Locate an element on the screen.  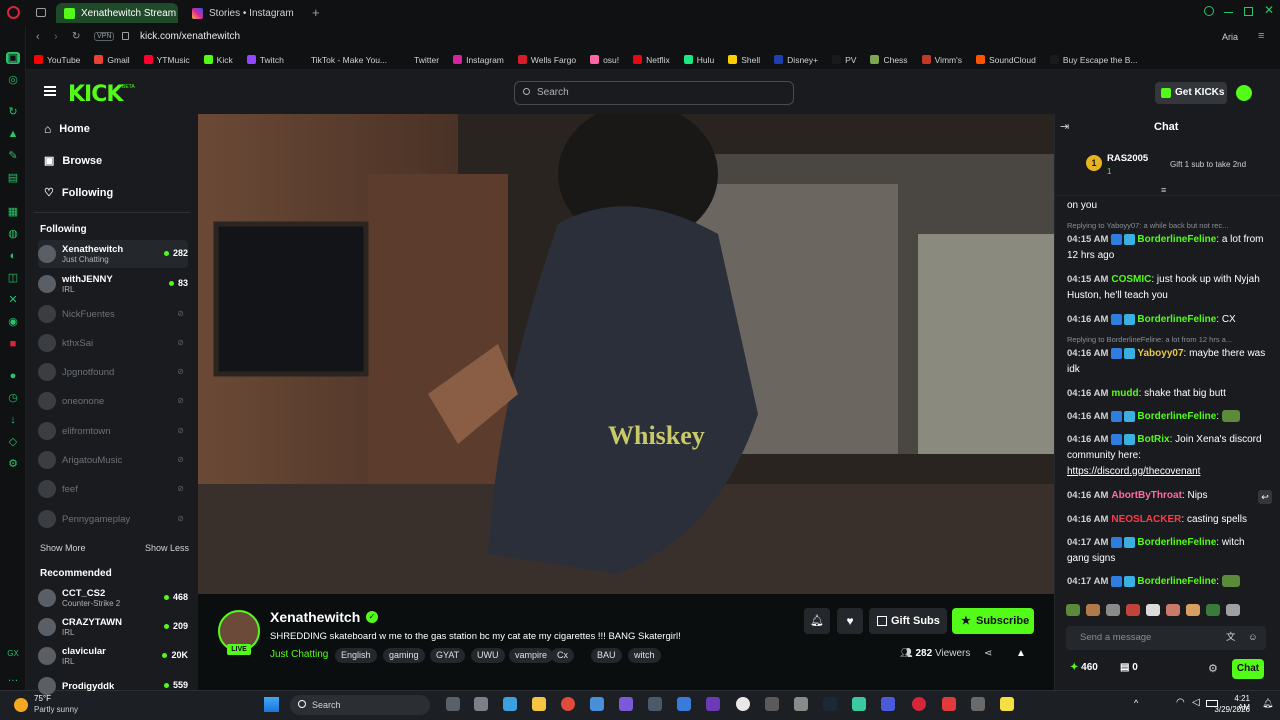
points-display: ✦ 460 is located at coordinates (1084, 667).